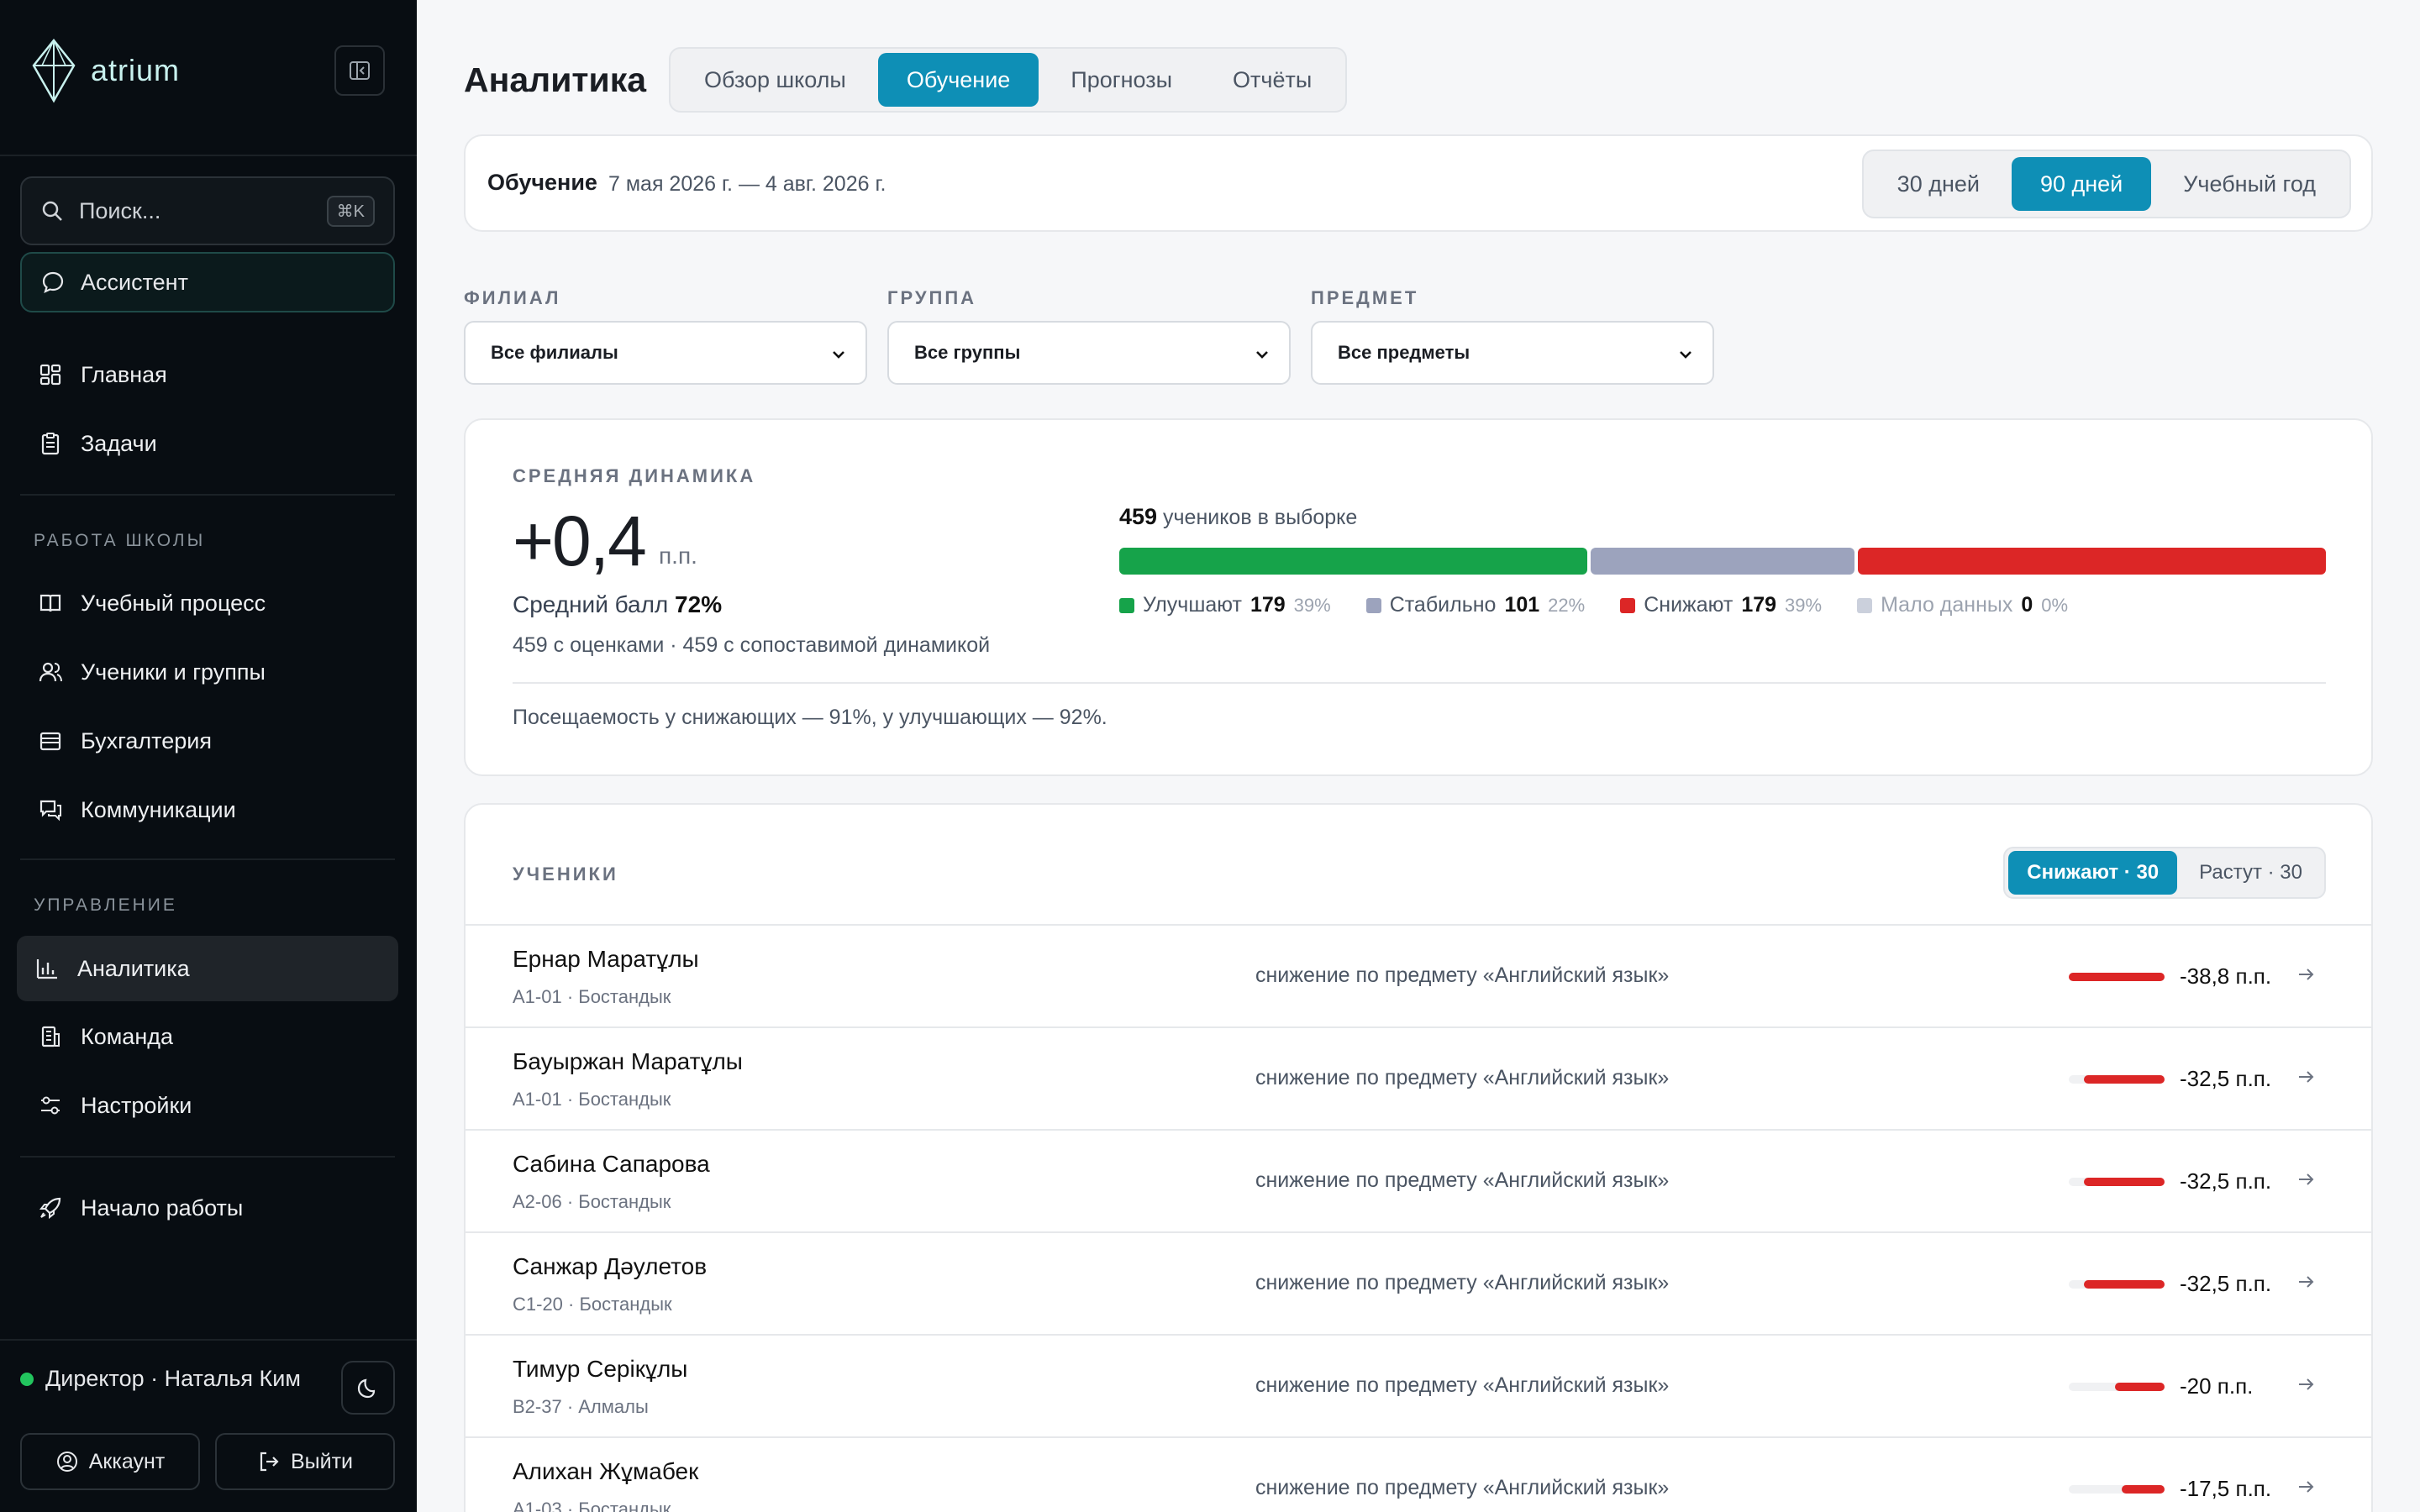 This screenshot has height=1512, width=2420. I want to click on dynamics-value: +0,4, so click(580, 540).